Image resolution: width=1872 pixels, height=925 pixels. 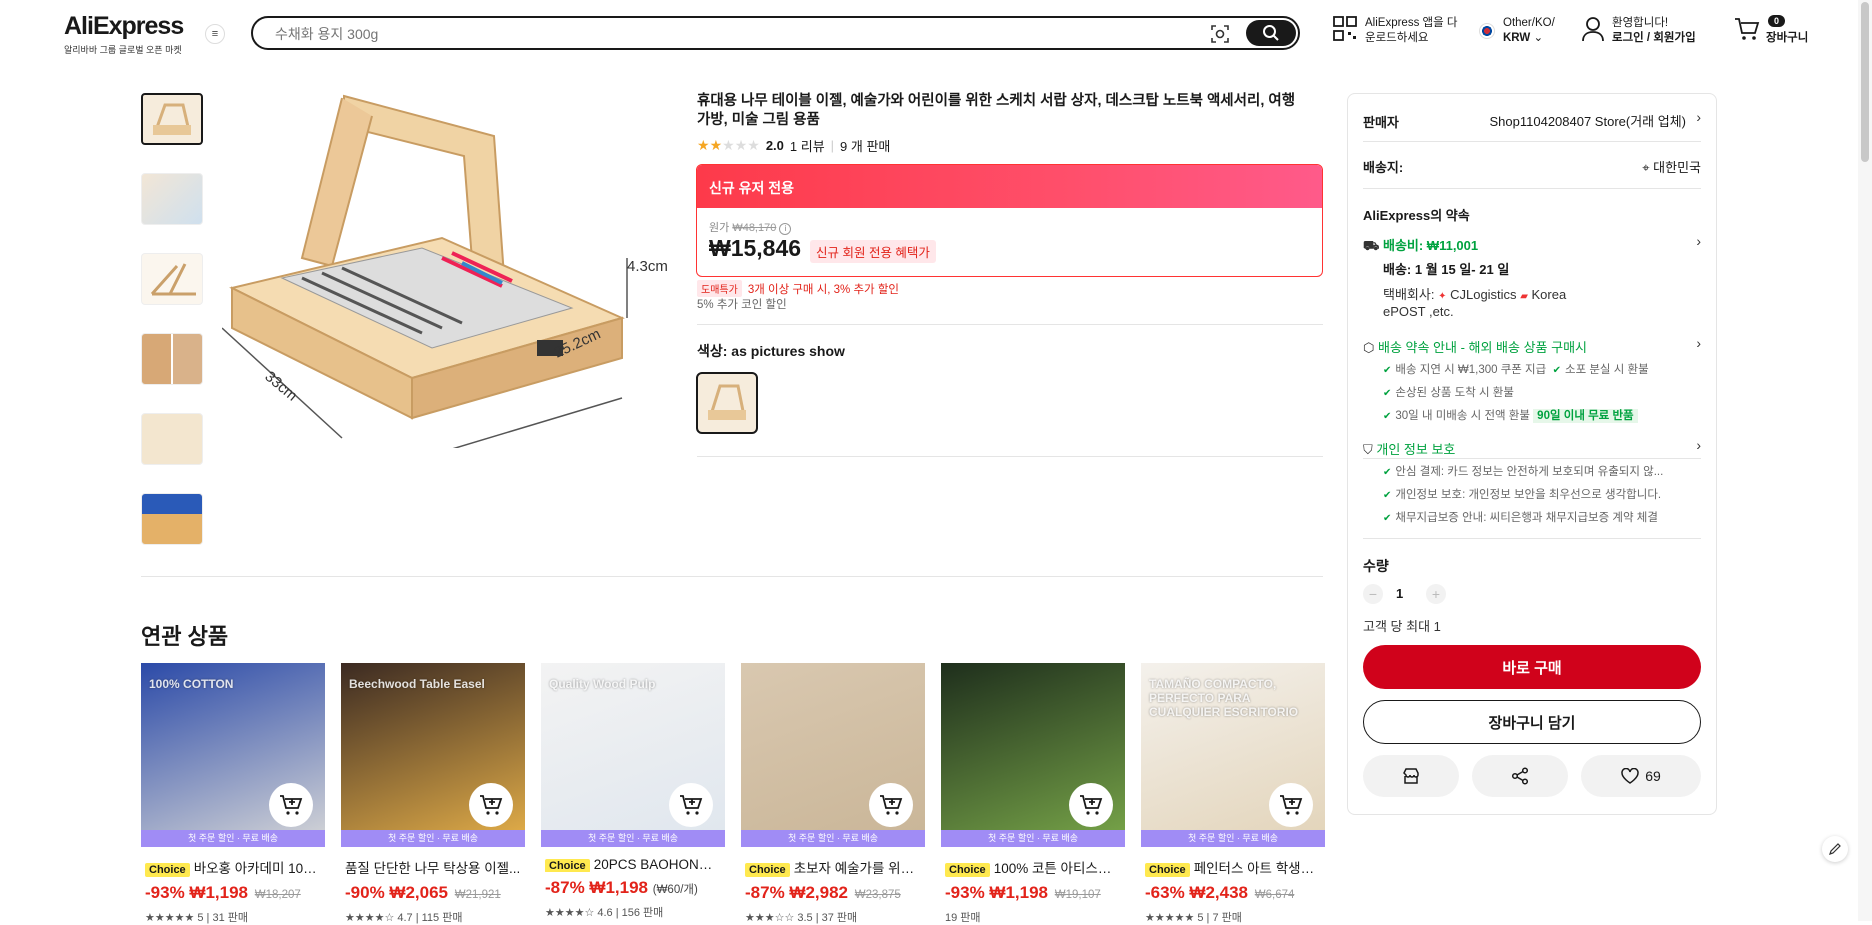 I want to click on related-title: 연관 상품, so click(x=185, y=636).